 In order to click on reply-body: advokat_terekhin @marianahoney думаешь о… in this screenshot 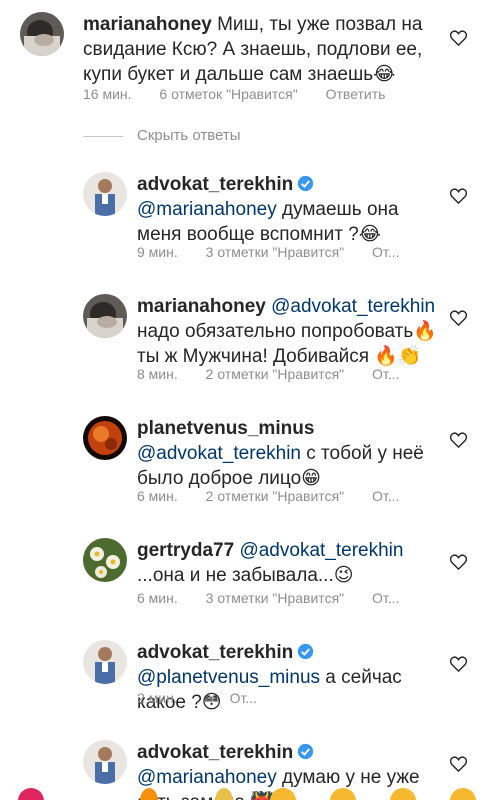, I will do `click(292, 209)`.